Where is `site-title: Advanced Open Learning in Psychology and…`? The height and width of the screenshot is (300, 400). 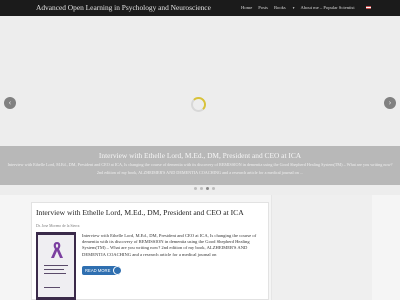
site-title: Advanced Open Learning in Psychology and… is located at coordinates (123, 7).